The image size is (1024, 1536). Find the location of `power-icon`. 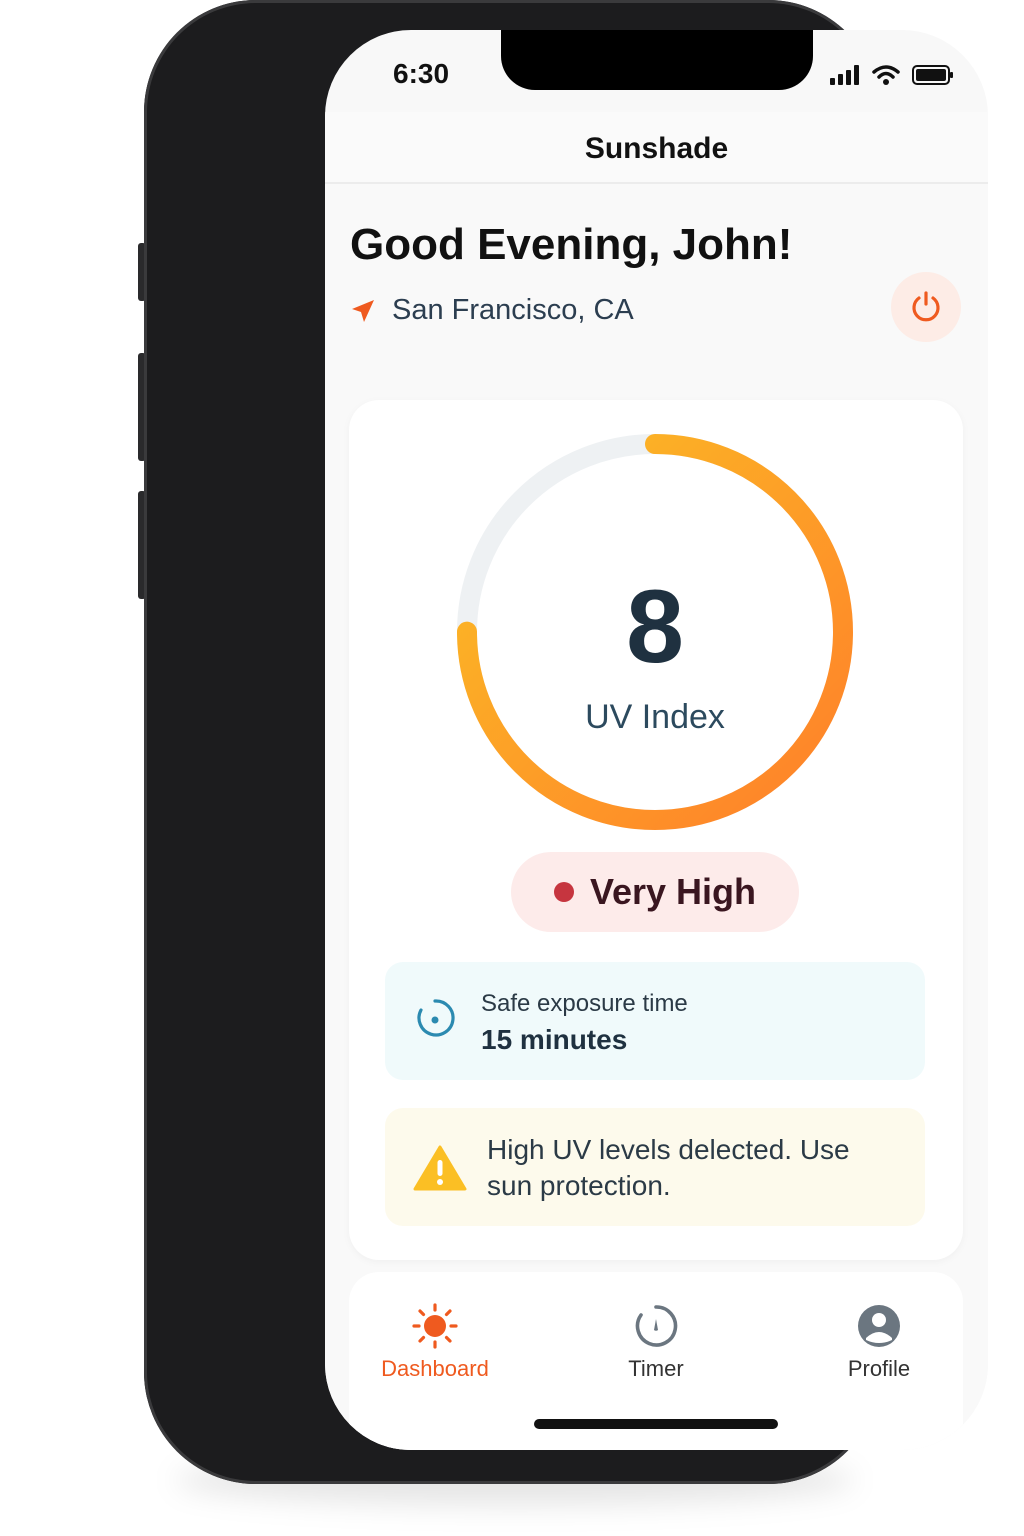

power-icon is located at coordinates (926, 306).